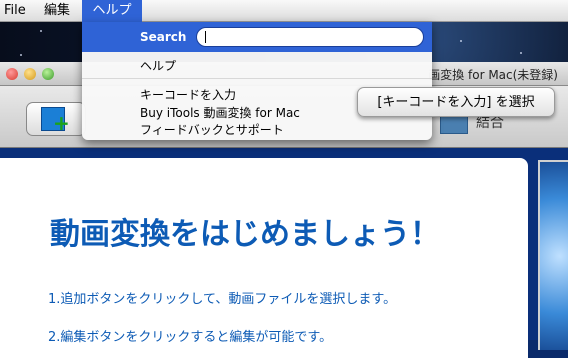  What do you see at coordinates (190, 337) in the screenshot?
I see `instruction-step-2: 2.編集ボタンをクリックすると編集が可能です。` at bounding box center [190, 337].